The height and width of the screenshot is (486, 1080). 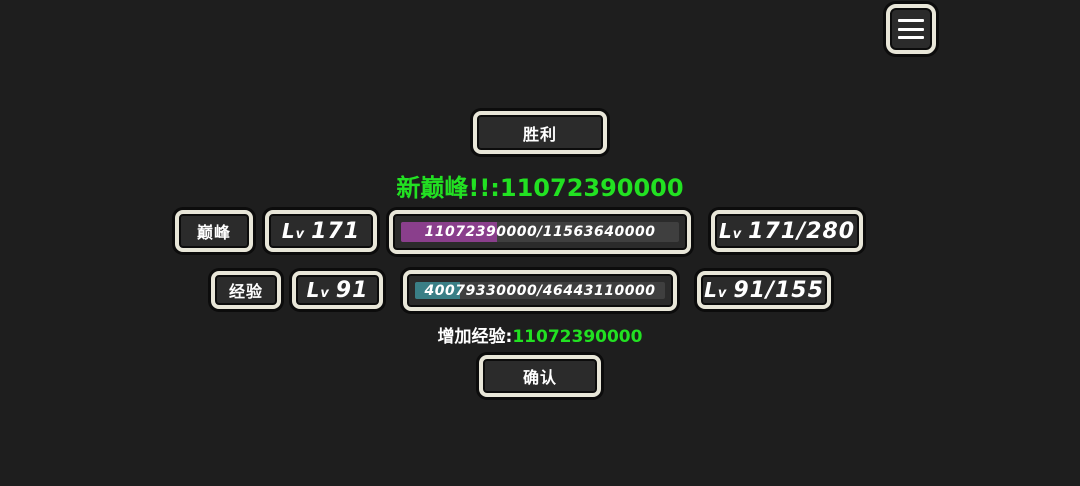 I want to click on peak-progress-bar: 11072390000/11563640000, so click(x=540, y=232).